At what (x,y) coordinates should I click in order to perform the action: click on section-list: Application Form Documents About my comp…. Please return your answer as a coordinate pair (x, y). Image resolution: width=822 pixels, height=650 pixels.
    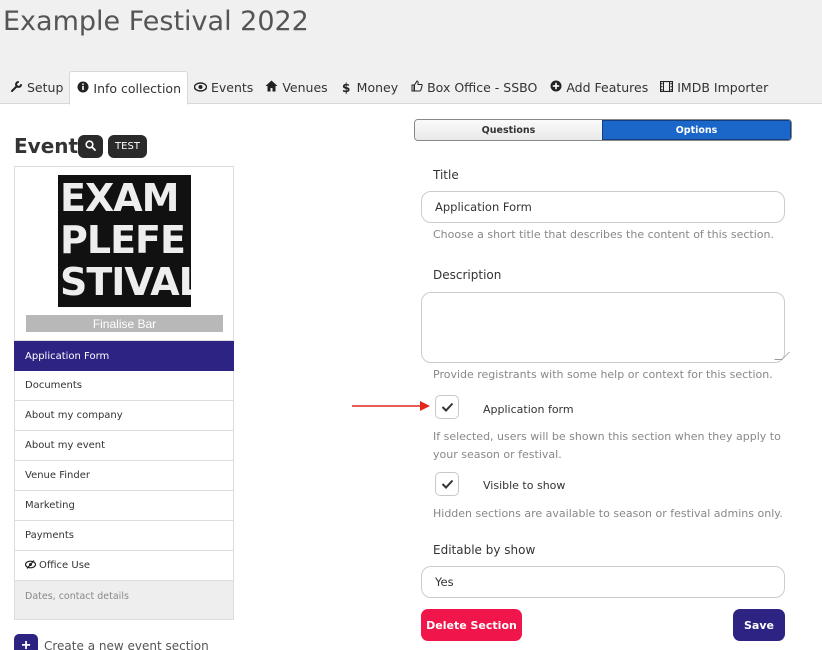
    Looking at the image, I should click on (124, 480).